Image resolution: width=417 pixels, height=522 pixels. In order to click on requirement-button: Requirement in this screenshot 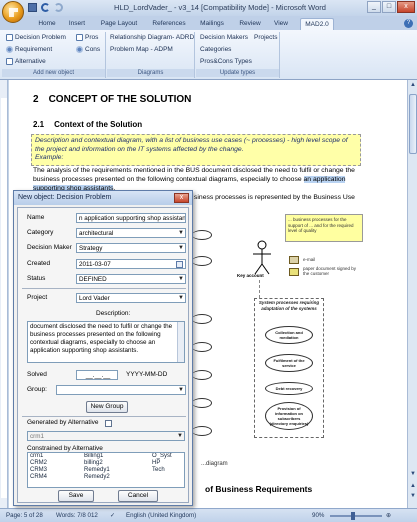, I will do `click(29, 49)`.